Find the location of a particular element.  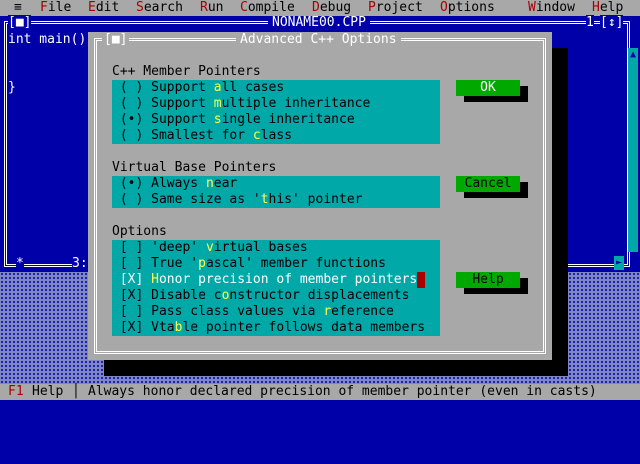

checkbox-deep-virtual-bases: [ ] 'deep' virtual bases is located at coordinates (210, 248).